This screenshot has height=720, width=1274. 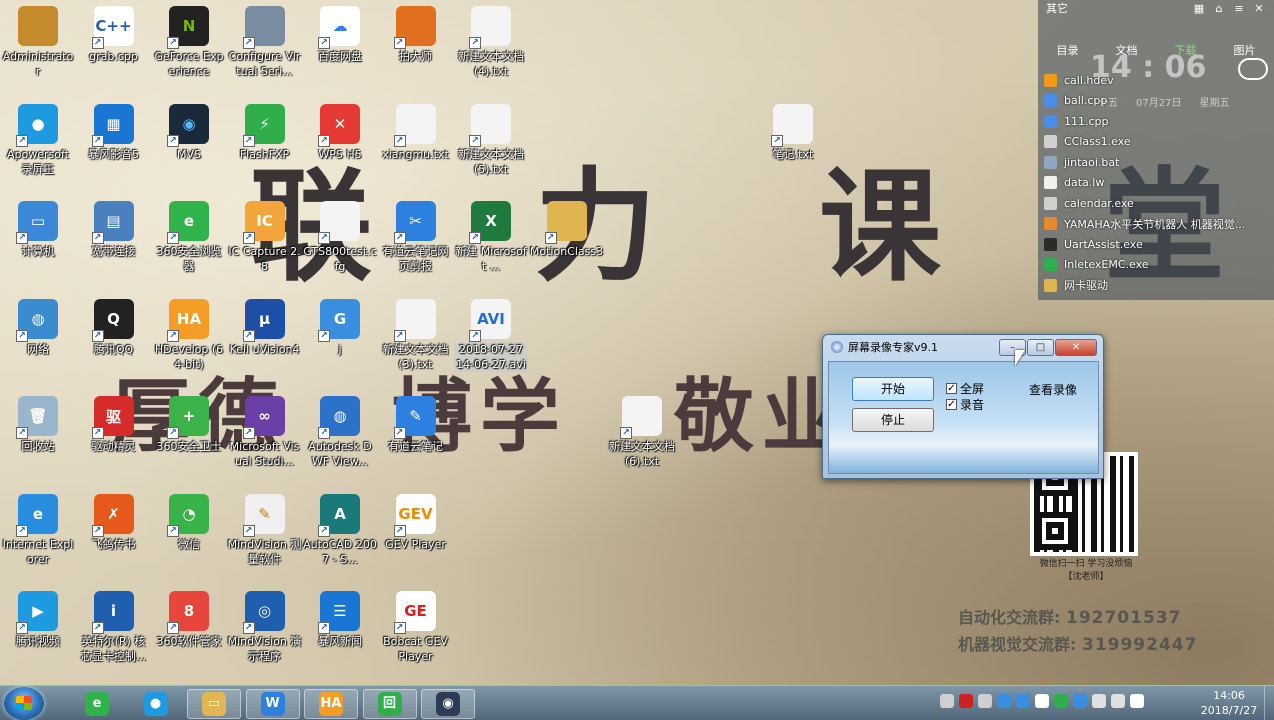 I want to click on grid-icon: ▦, so click(x=1199, y=8).